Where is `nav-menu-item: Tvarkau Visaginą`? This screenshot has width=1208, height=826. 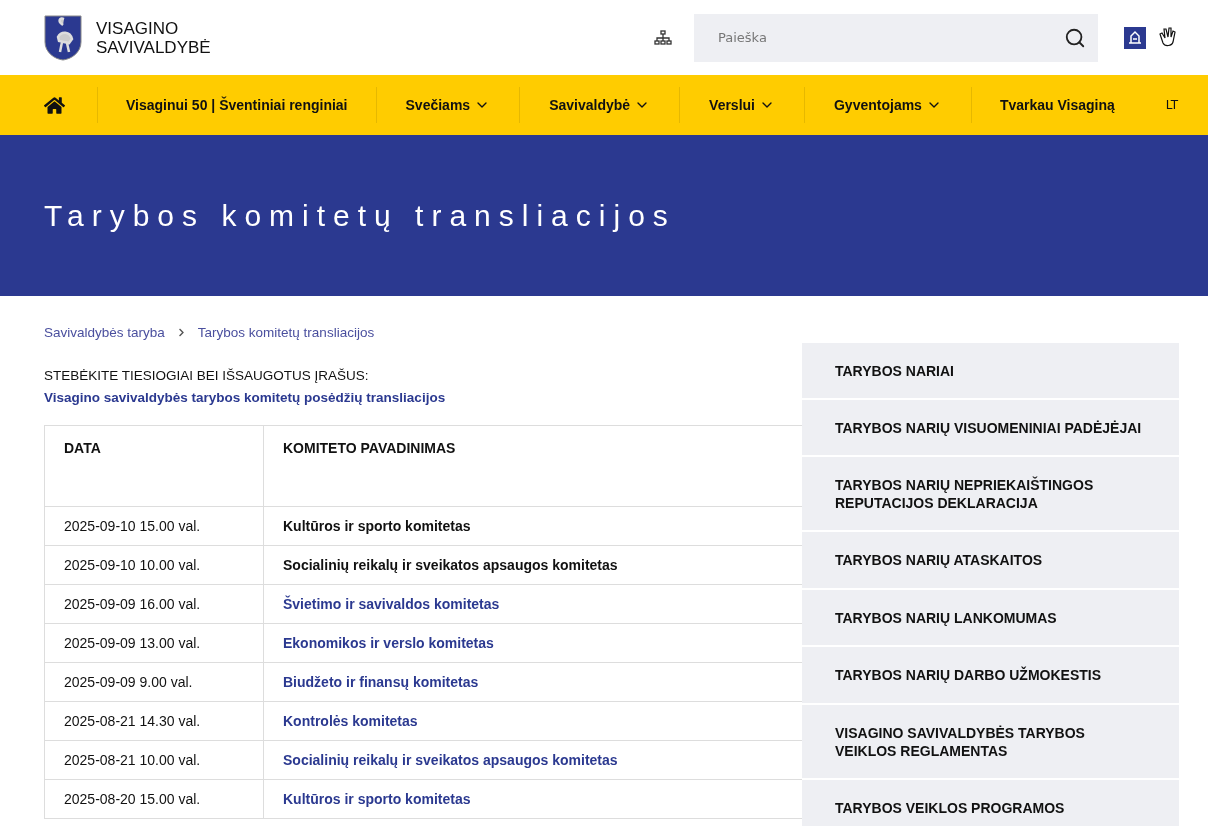 nav-menu-item: Tvarkau Visaginą is located at coordinates (1056, 105).